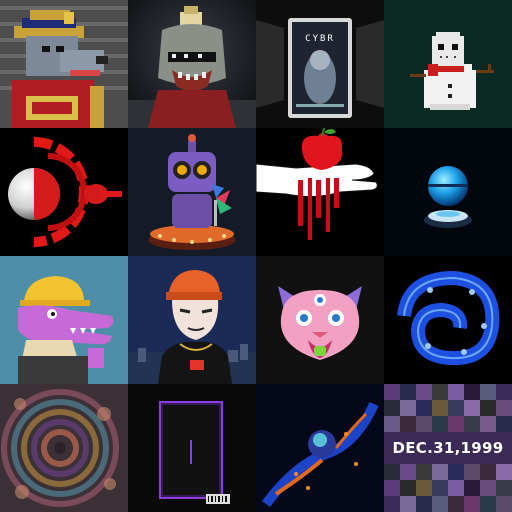  I want to click on blue-neon-swirl-art, so click(448, 320).